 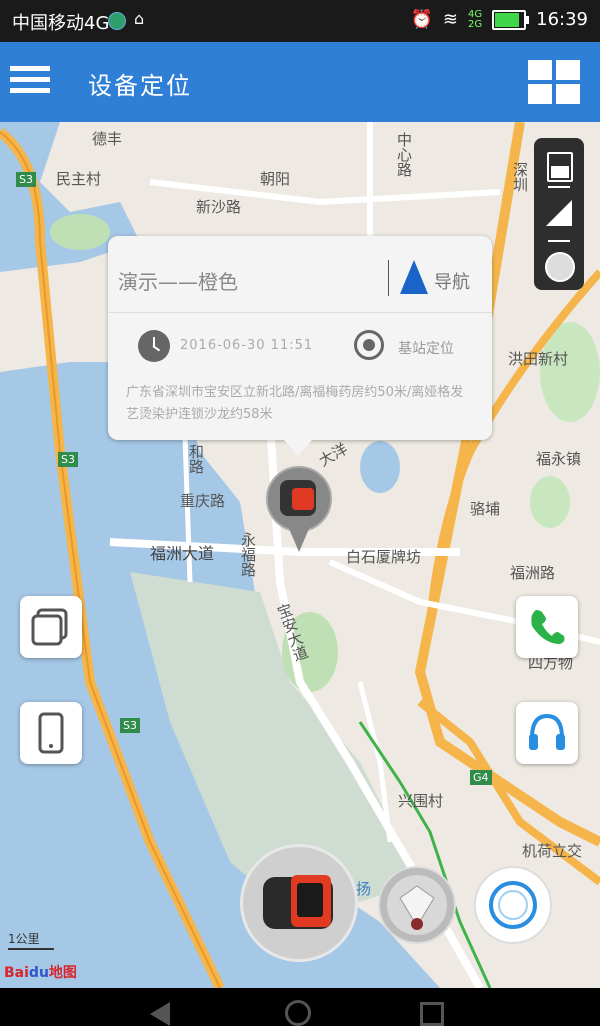 I want to click on map-label: 洪田新村, so click(x=538, y=359).